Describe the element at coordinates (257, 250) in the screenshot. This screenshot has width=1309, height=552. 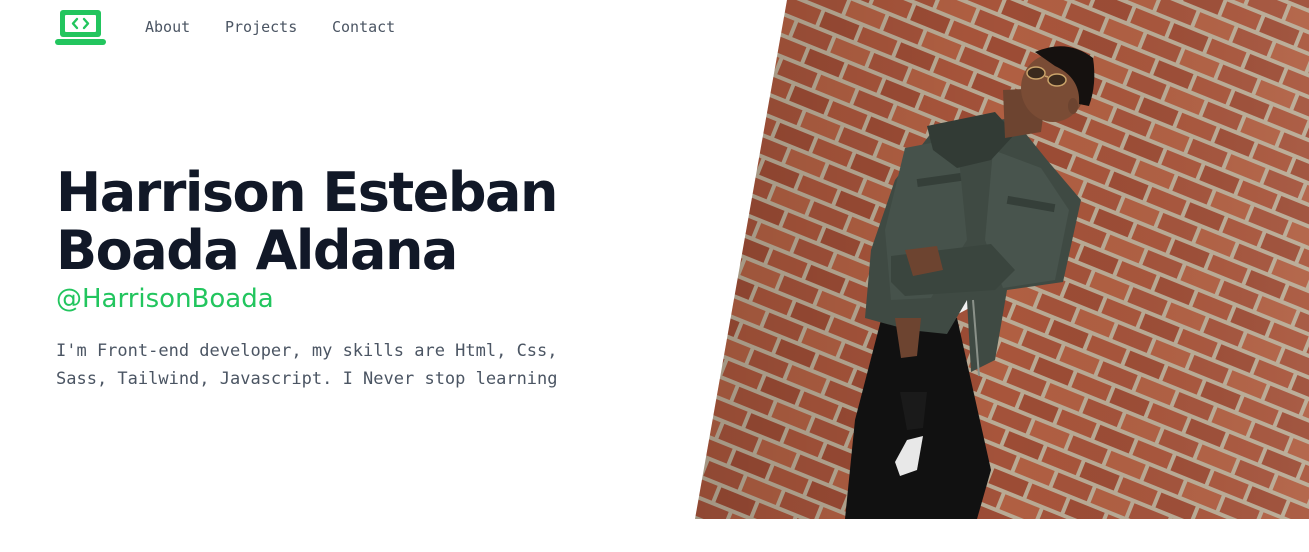
I see `hero-name-line2: Boada Aldana` at that location.